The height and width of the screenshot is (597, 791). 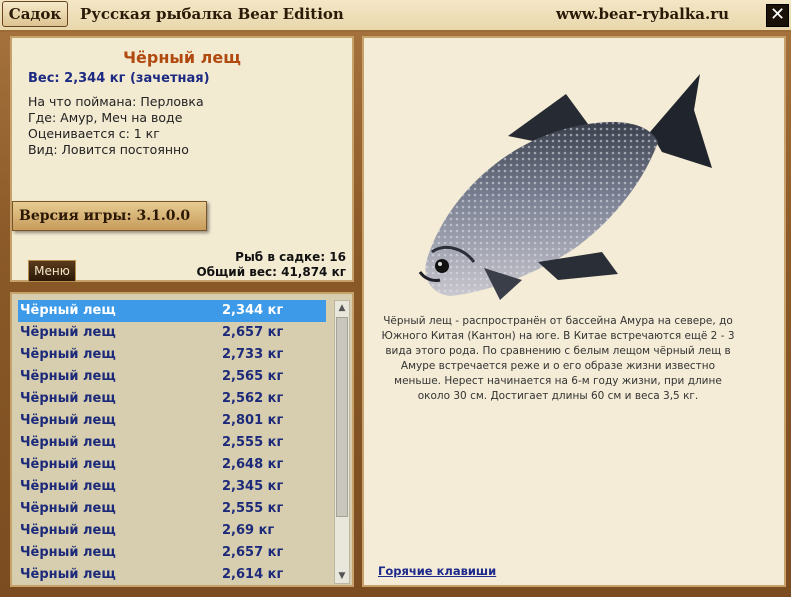 What do you see at coordinates (271, 272) in the screenshot?
I see `total-weight: Общий вес: 41,874 кг` at bounding box center [271, 272].